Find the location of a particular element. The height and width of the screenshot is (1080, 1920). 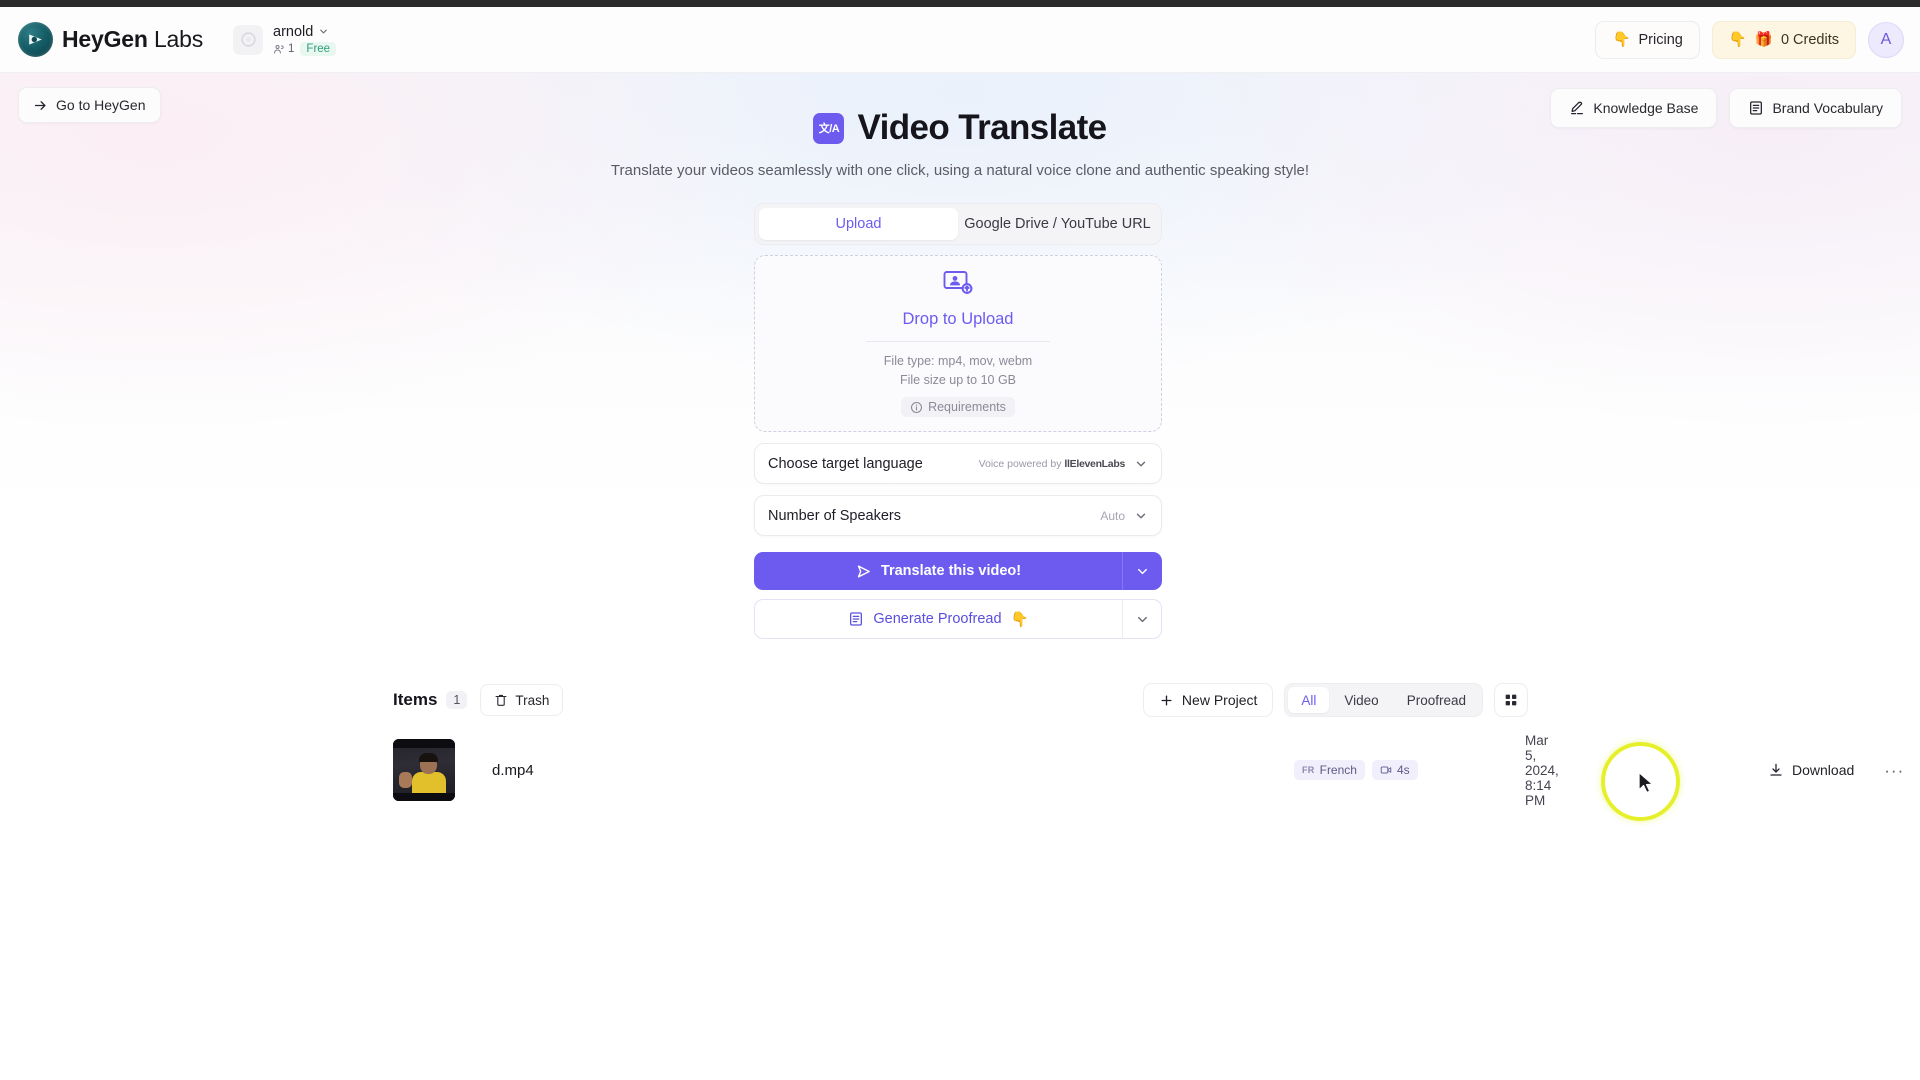

proofread-split-button: Generate Proofread 👇 is located at coordinates (958, 619).